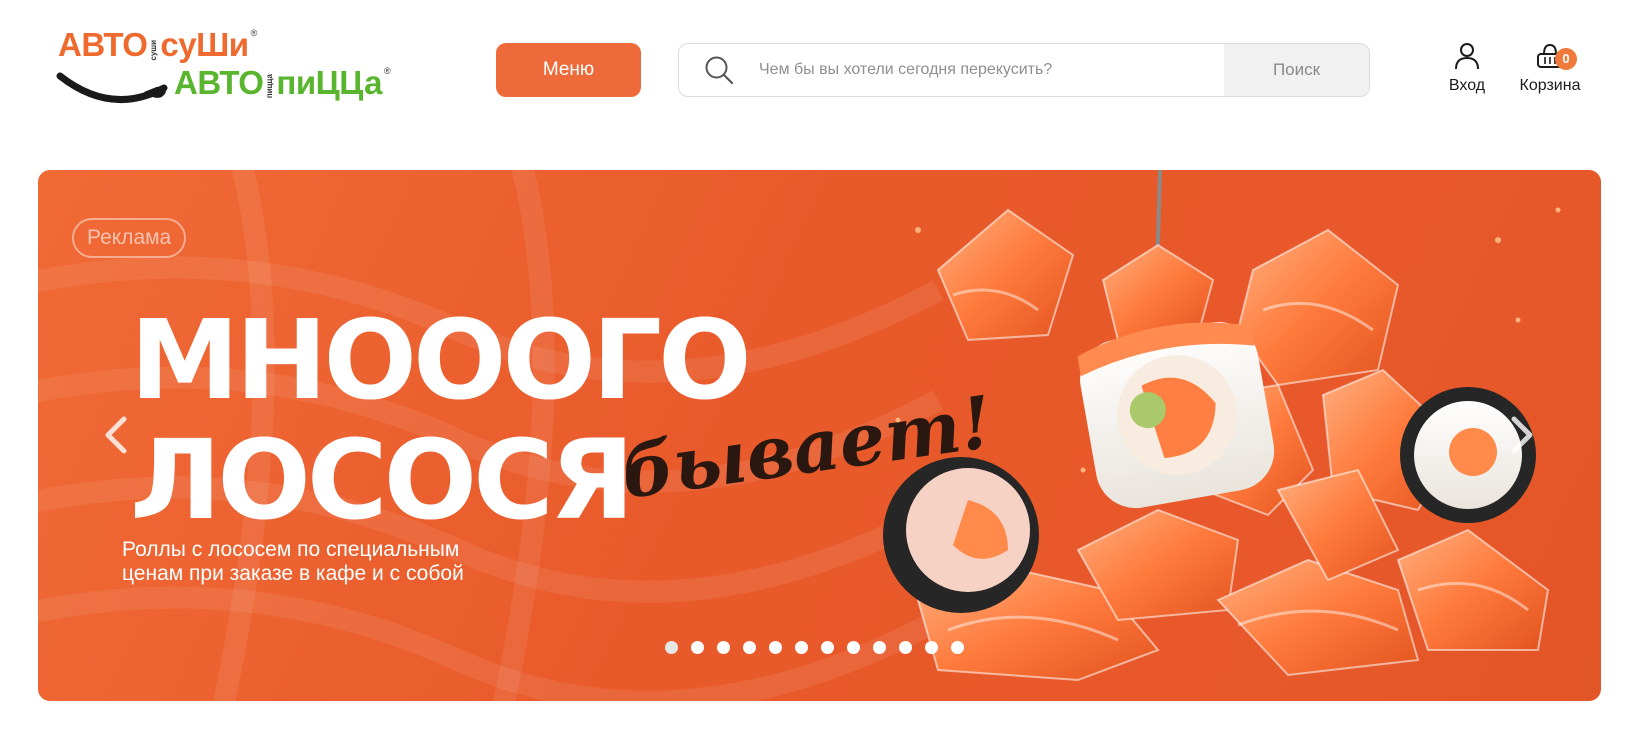  I want to click on ad-label: Реклама, so click(129, 238).